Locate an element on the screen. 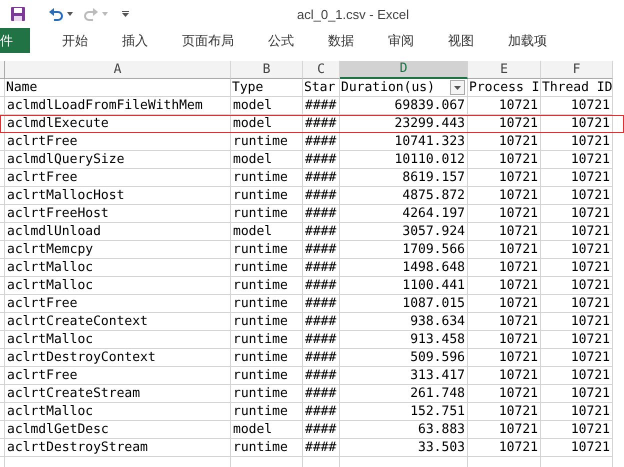 This screenshot has height=467, width=624. column-header: C is located at coordinates (321, 70).